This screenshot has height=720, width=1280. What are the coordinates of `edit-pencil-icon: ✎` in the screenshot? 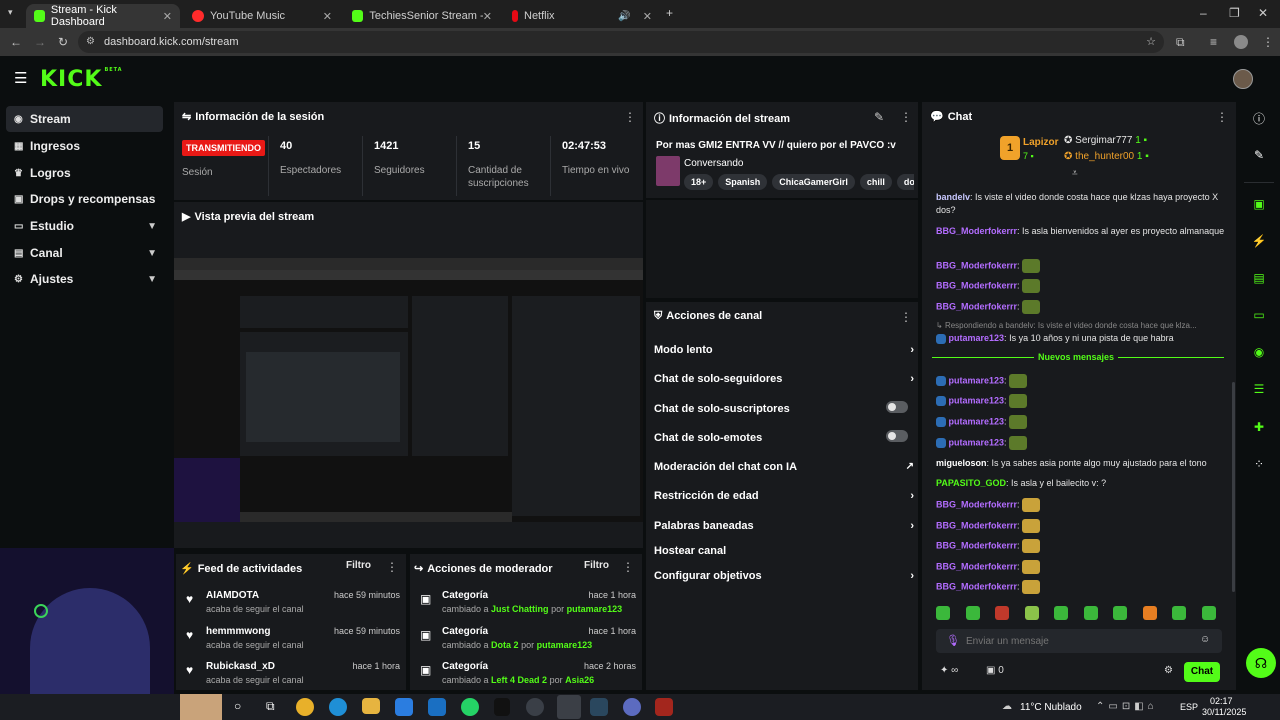 It's located at (879, 117).